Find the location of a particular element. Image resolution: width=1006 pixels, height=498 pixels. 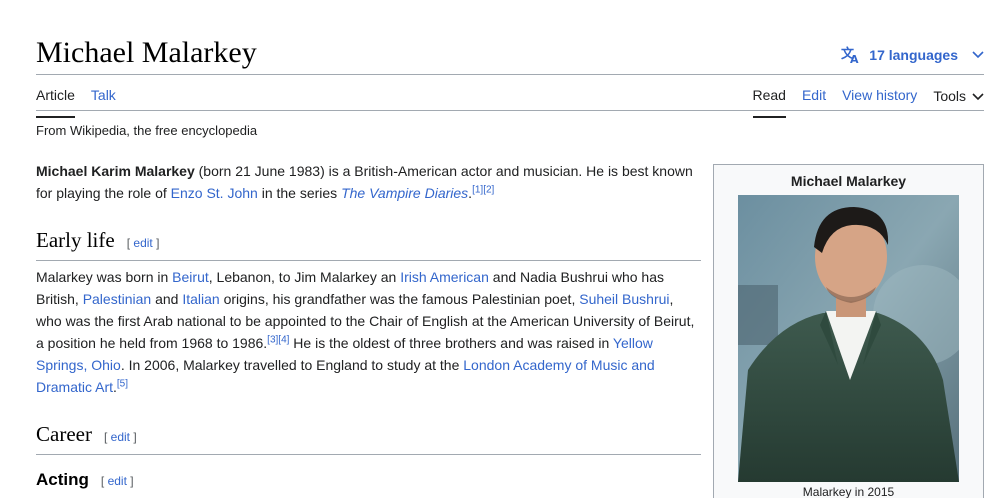

tab-view-history: View history is located at coordinates (879, 102).